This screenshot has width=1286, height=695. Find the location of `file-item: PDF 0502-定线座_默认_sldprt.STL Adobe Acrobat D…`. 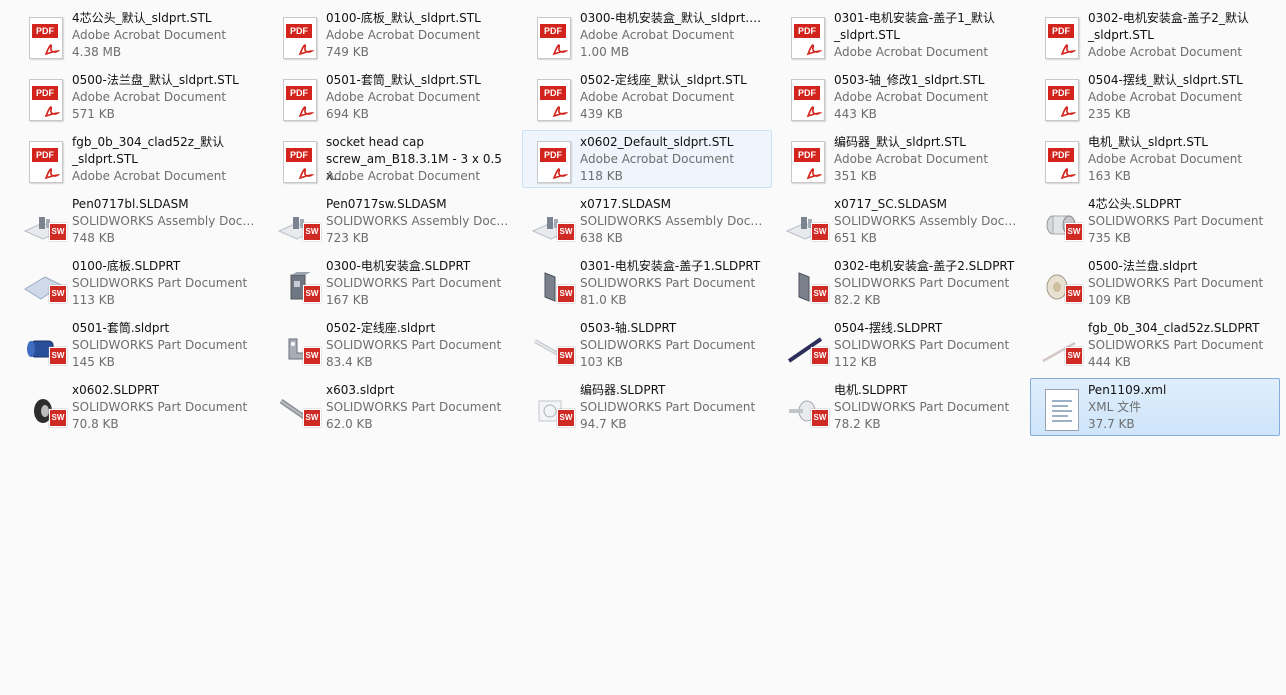

file-item: PDF 0502-定线座_默认_sldprt.STL Adobe Acrobat D… is located at coordinates (647, 97).